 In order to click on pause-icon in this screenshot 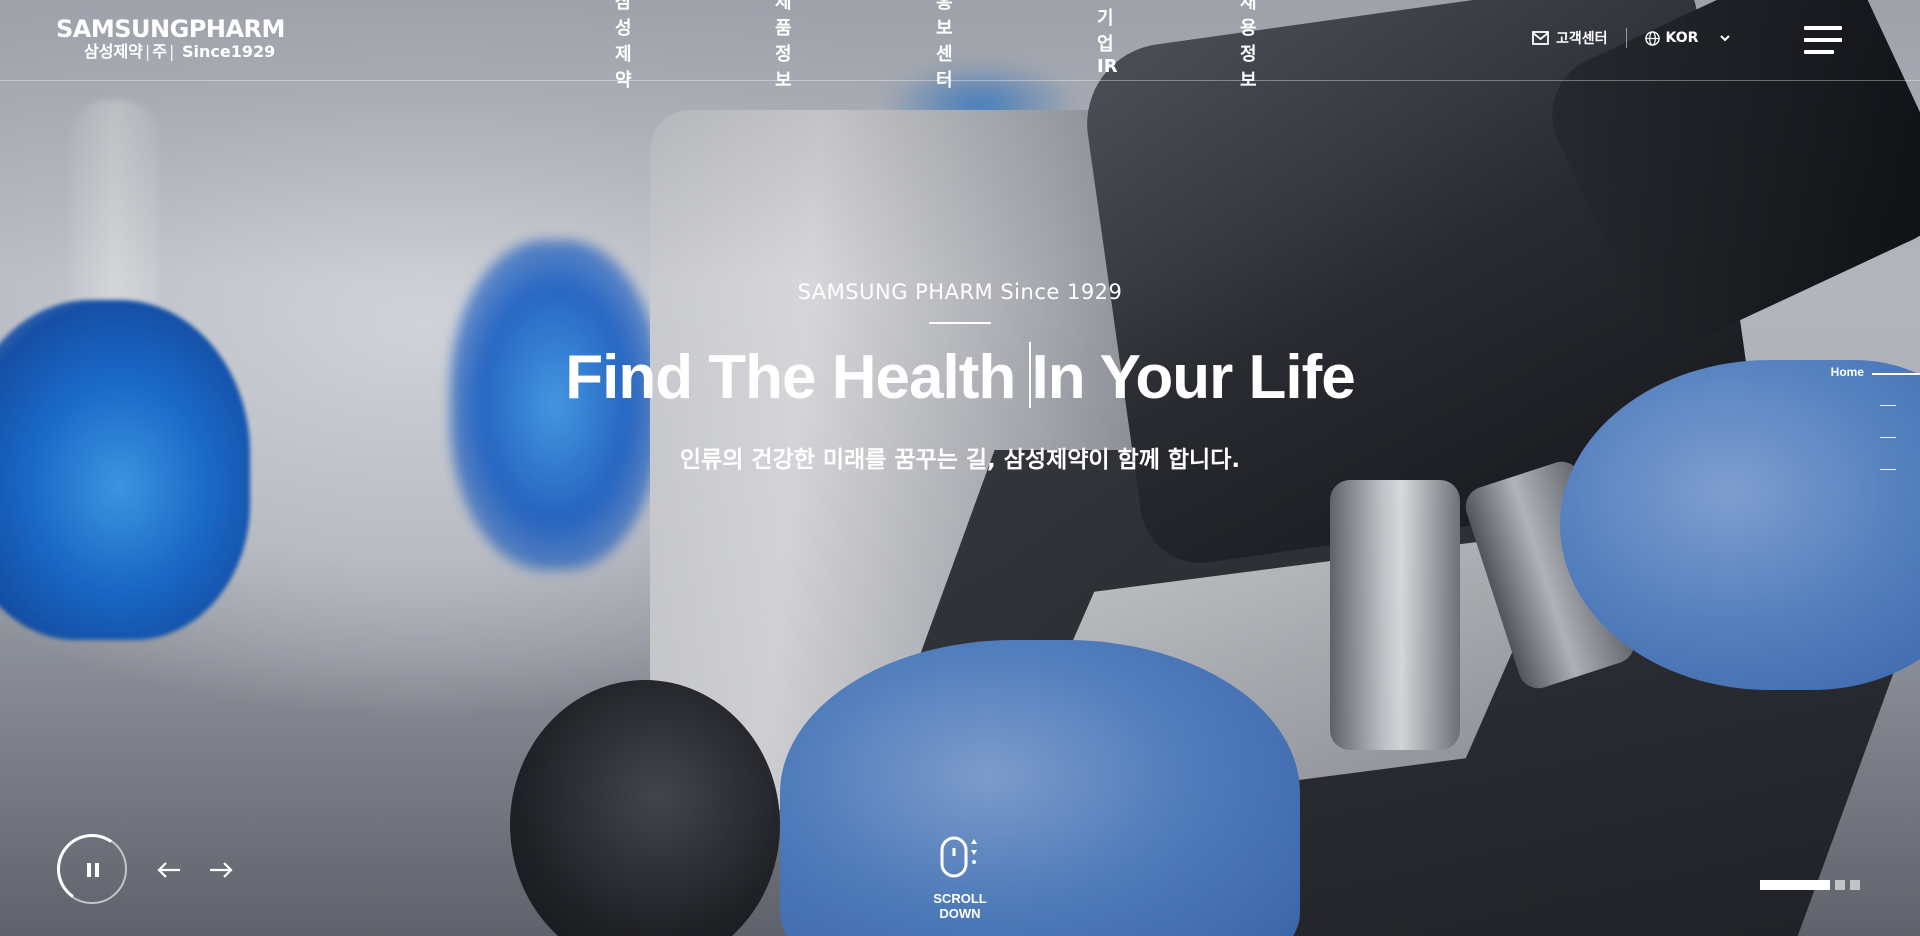, I will do `click(93, 870)`.